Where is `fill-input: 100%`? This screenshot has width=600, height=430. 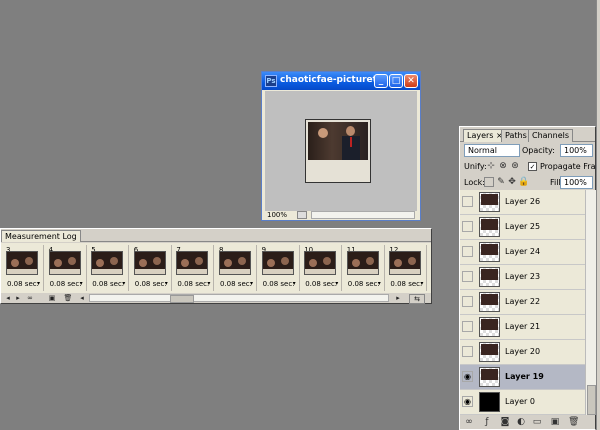 fill-input: 100% is located at coordinates (576, 182).